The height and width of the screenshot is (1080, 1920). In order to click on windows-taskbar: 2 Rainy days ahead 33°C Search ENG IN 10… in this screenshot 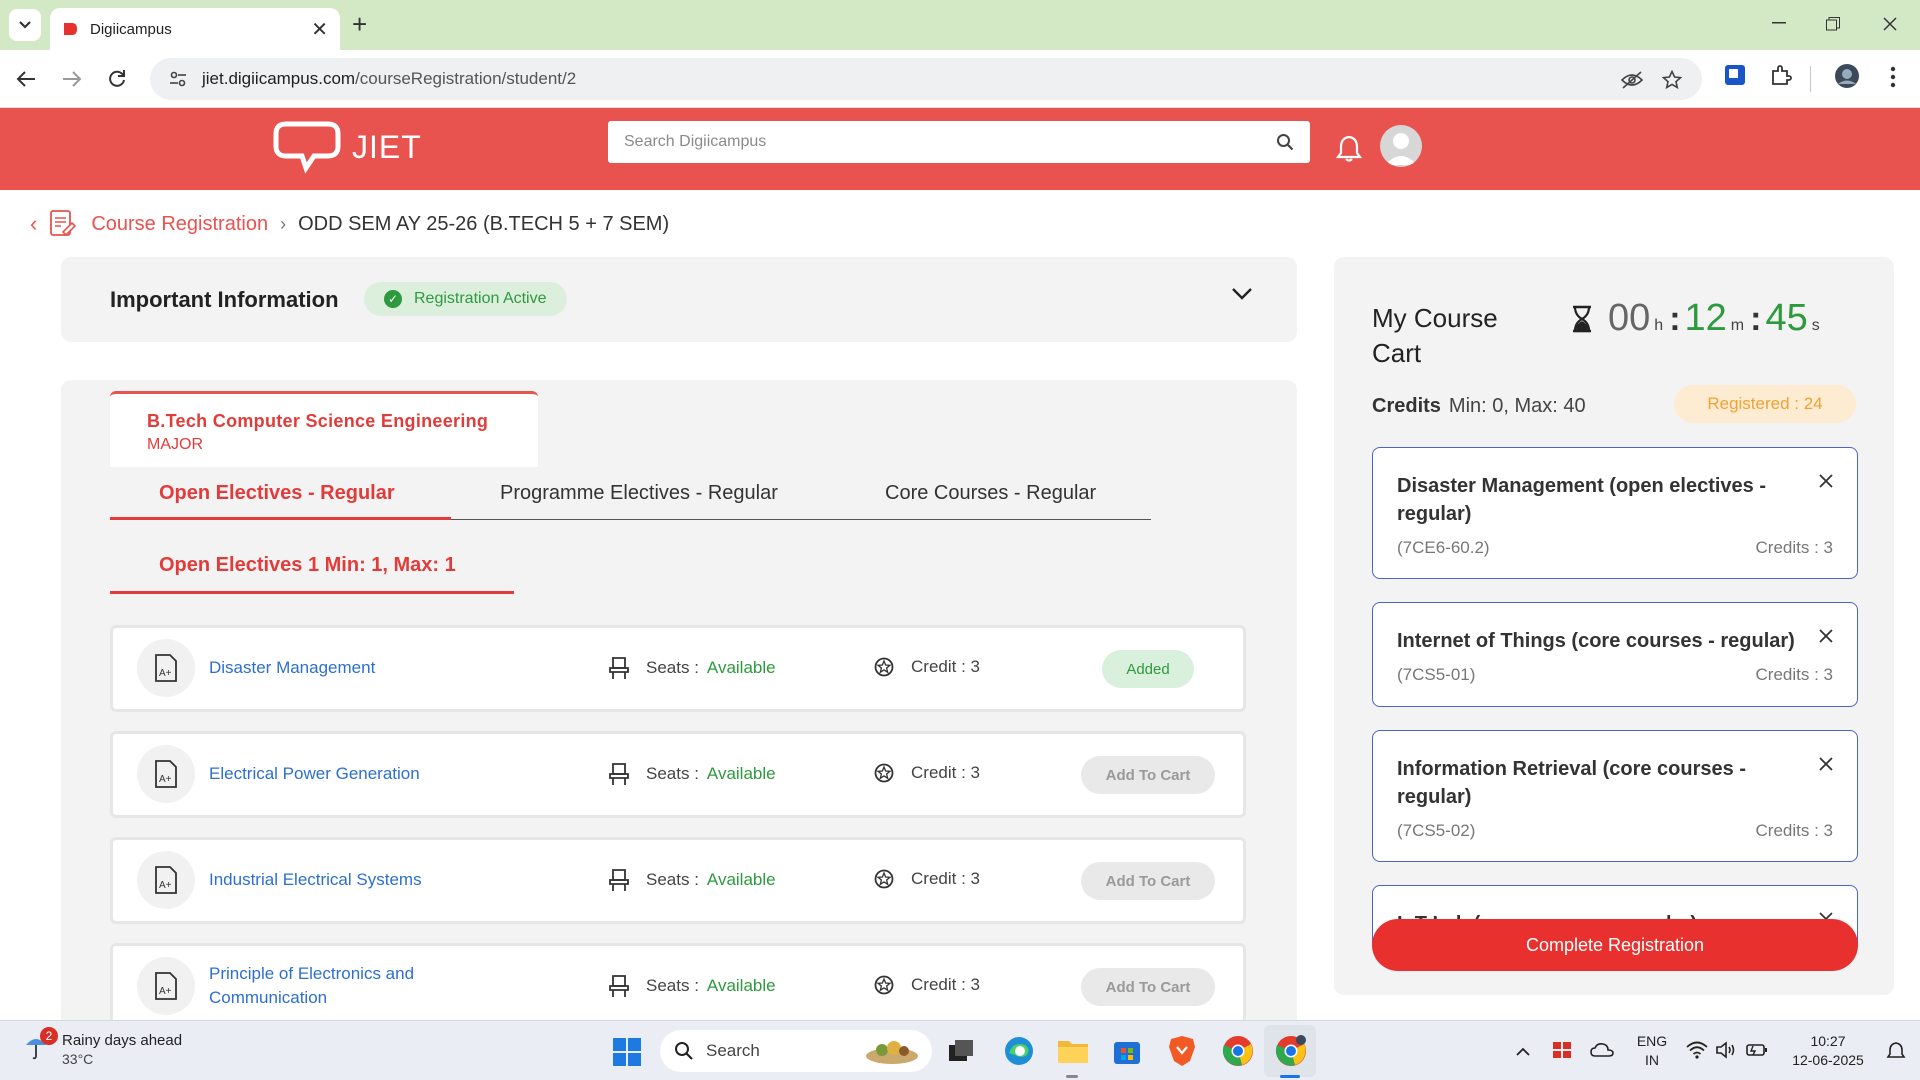, I will do `click(960, 1050)`.